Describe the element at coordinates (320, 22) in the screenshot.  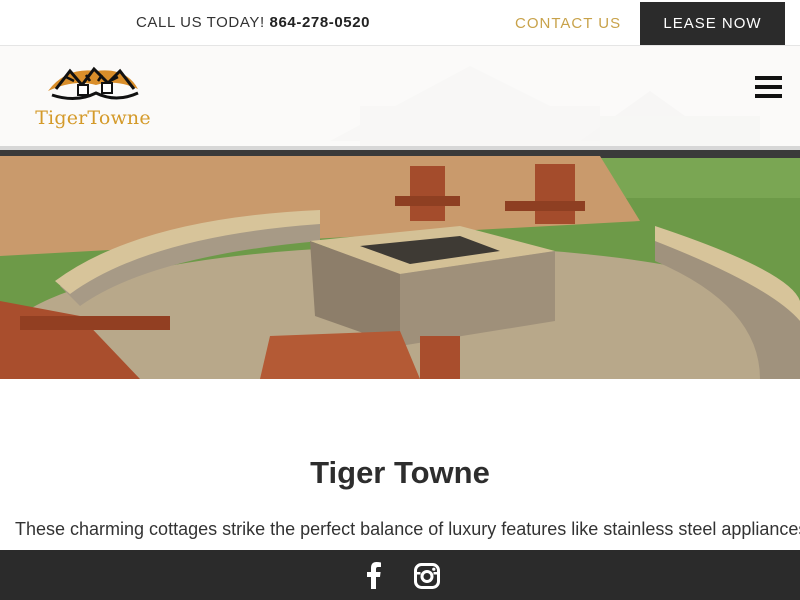
I see `phone-number-link: 864-278-0520` at that location.